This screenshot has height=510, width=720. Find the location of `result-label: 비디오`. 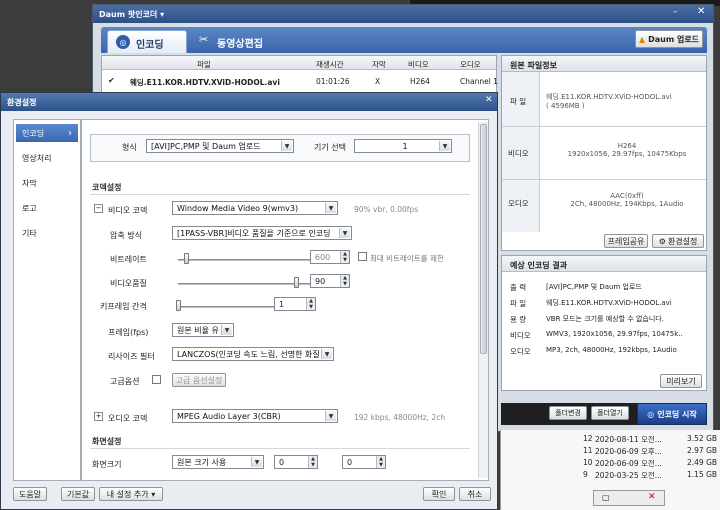

result-label: 비디오 is located at coordinates (520, 335).